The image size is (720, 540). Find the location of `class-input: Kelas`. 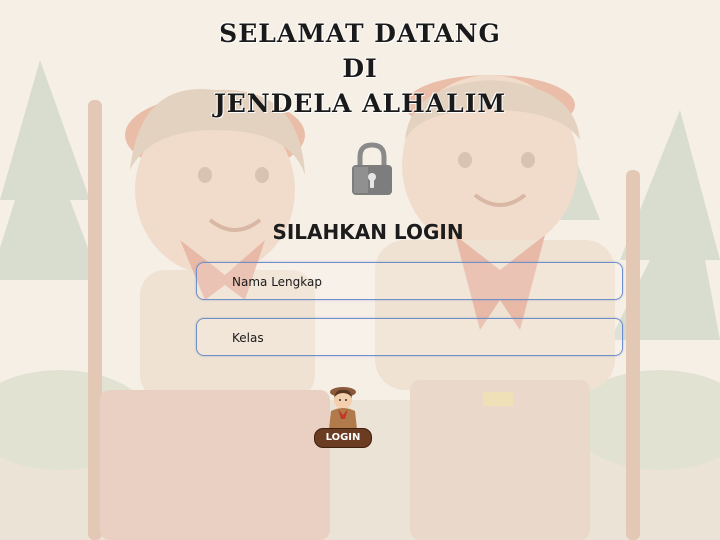

class-input: Kelas is located at coordinates (409, 337).